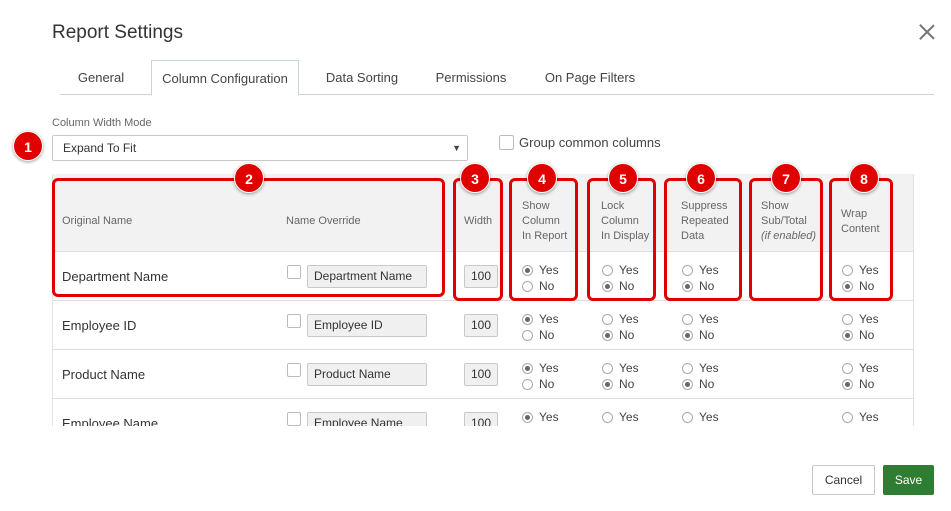  Describe the element at coordinates (104, 374) in the screenshot. I see `original-name: Product Name` at that location.